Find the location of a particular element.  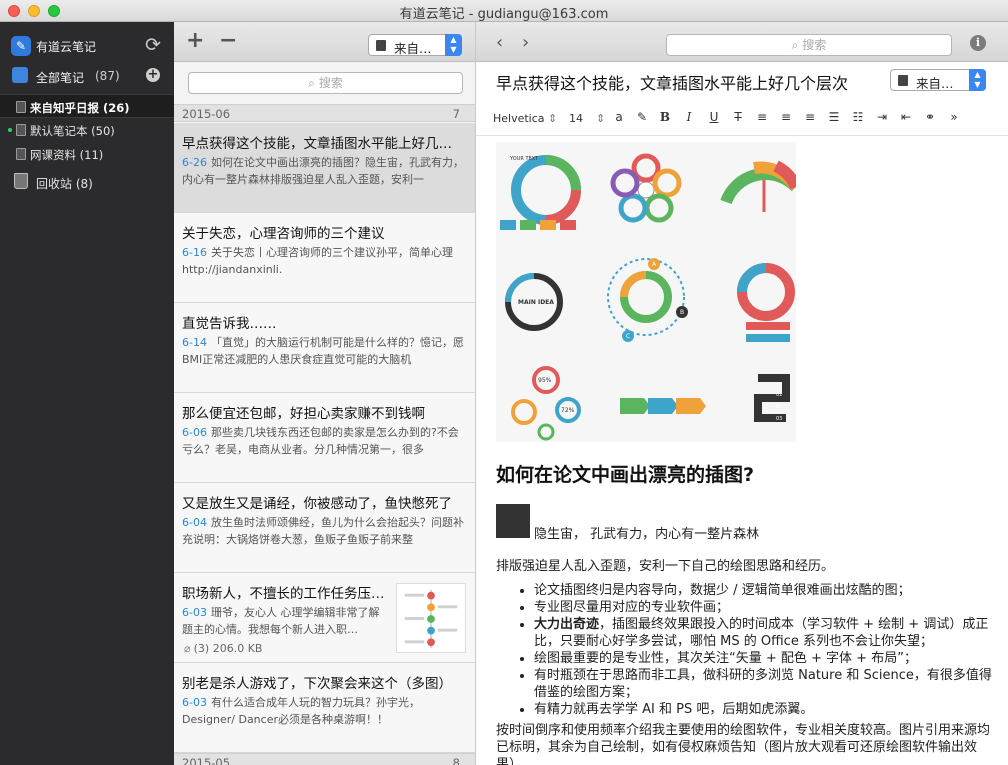

note-date: 6-03 is located at coordinates (194, 612).